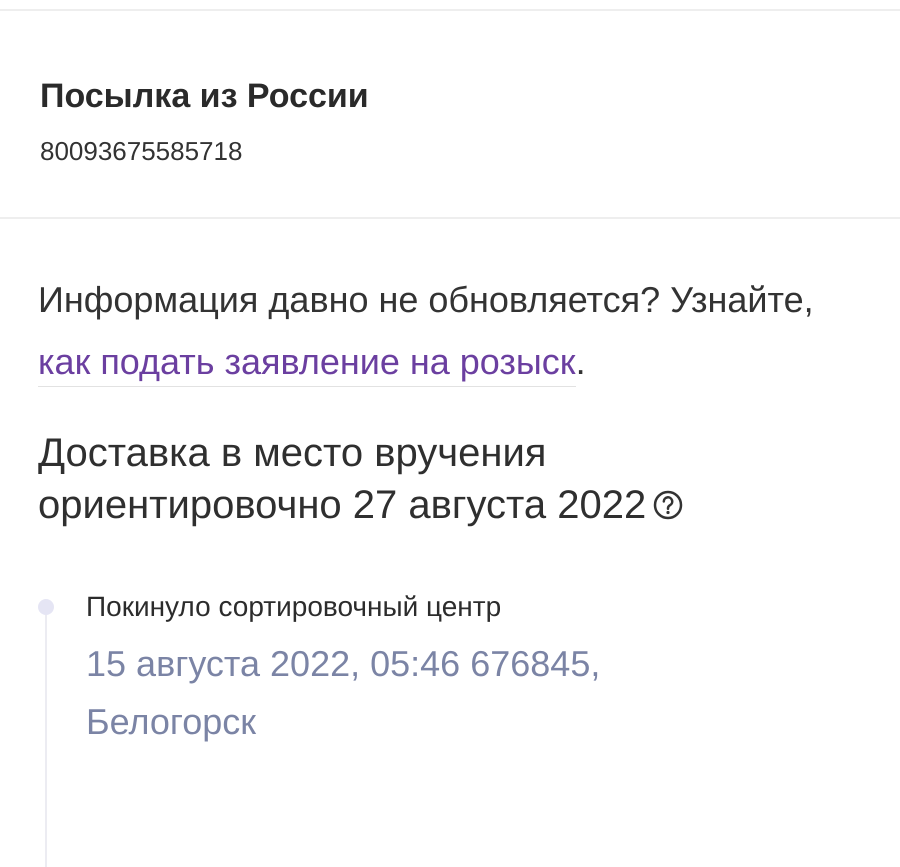 This screenshot has height=867, width=900. Describe the element at coordinates (294, 607) in the screenshot. I see `event-title: Покинуло сортировочный центр` at that location.